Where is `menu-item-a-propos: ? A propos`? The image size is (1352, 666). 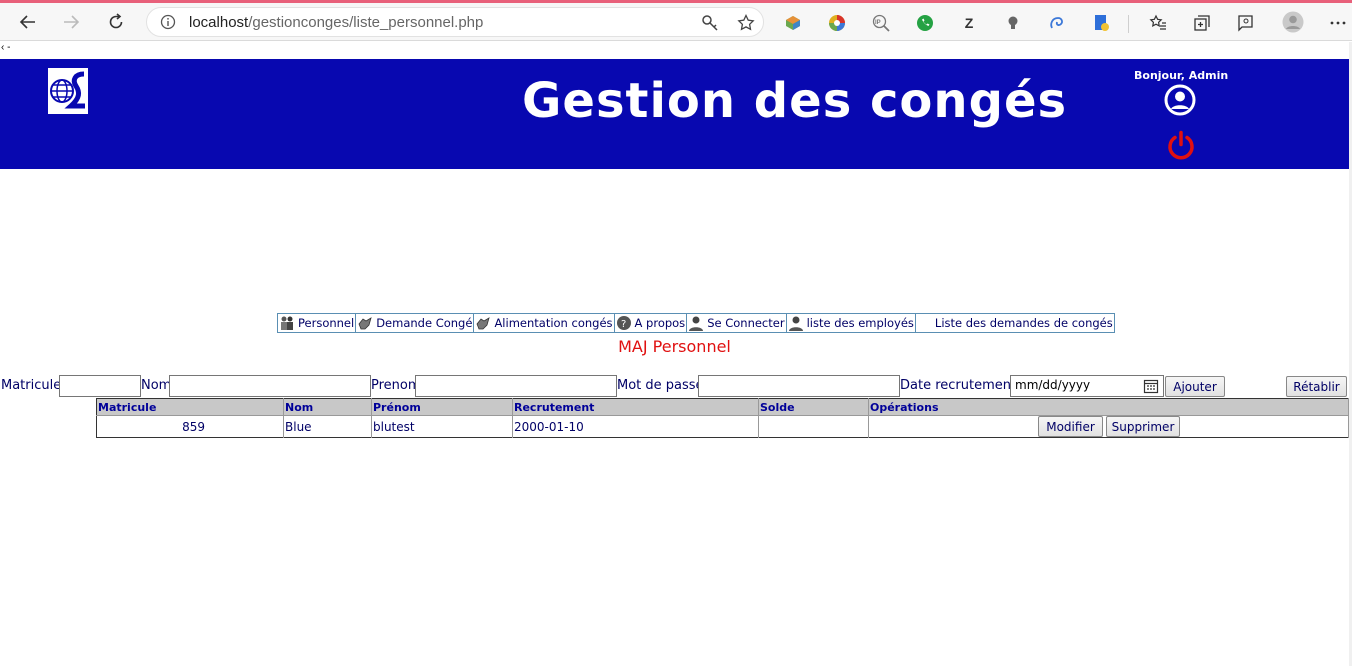 menu-item-a-propos: ? A propos is located at coordinates (651, 323).